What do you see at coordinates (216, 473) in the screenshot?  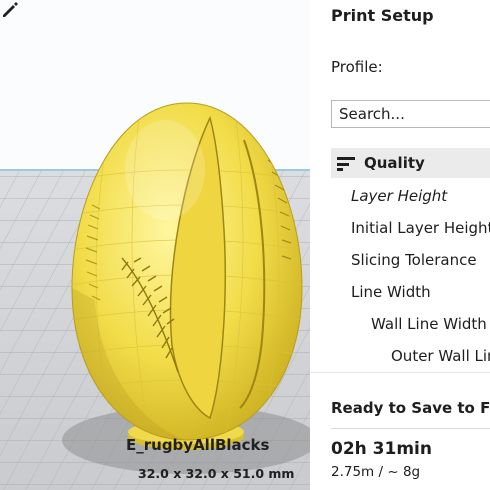 I see `model-dimensions-label: 32.0 x 32.0 x 51.0 mm` at bounding box center [216, 473].